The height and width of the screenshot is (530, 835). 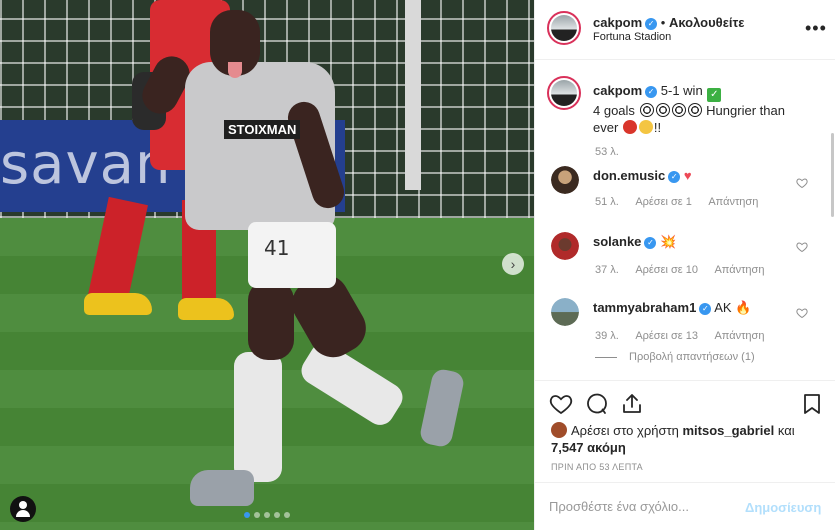 What do you see at coordinates (692, 357) in the screenshot?
I see `view-replies-label: Προβολή απαντήσεων (1)` at bounding box center [692, 357].